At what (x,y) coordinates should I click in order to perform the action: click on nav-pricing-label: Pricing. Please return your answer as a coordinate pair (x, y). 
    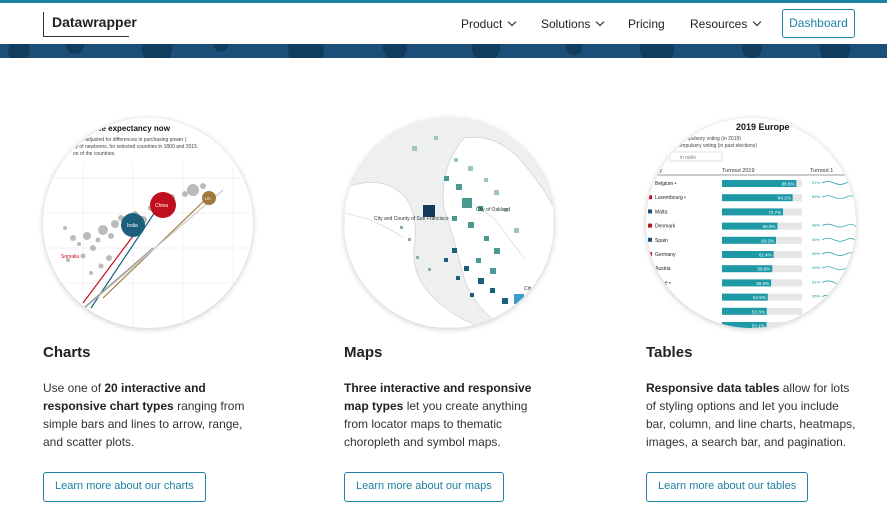
    Looking at the image, I should click on (646, 24).